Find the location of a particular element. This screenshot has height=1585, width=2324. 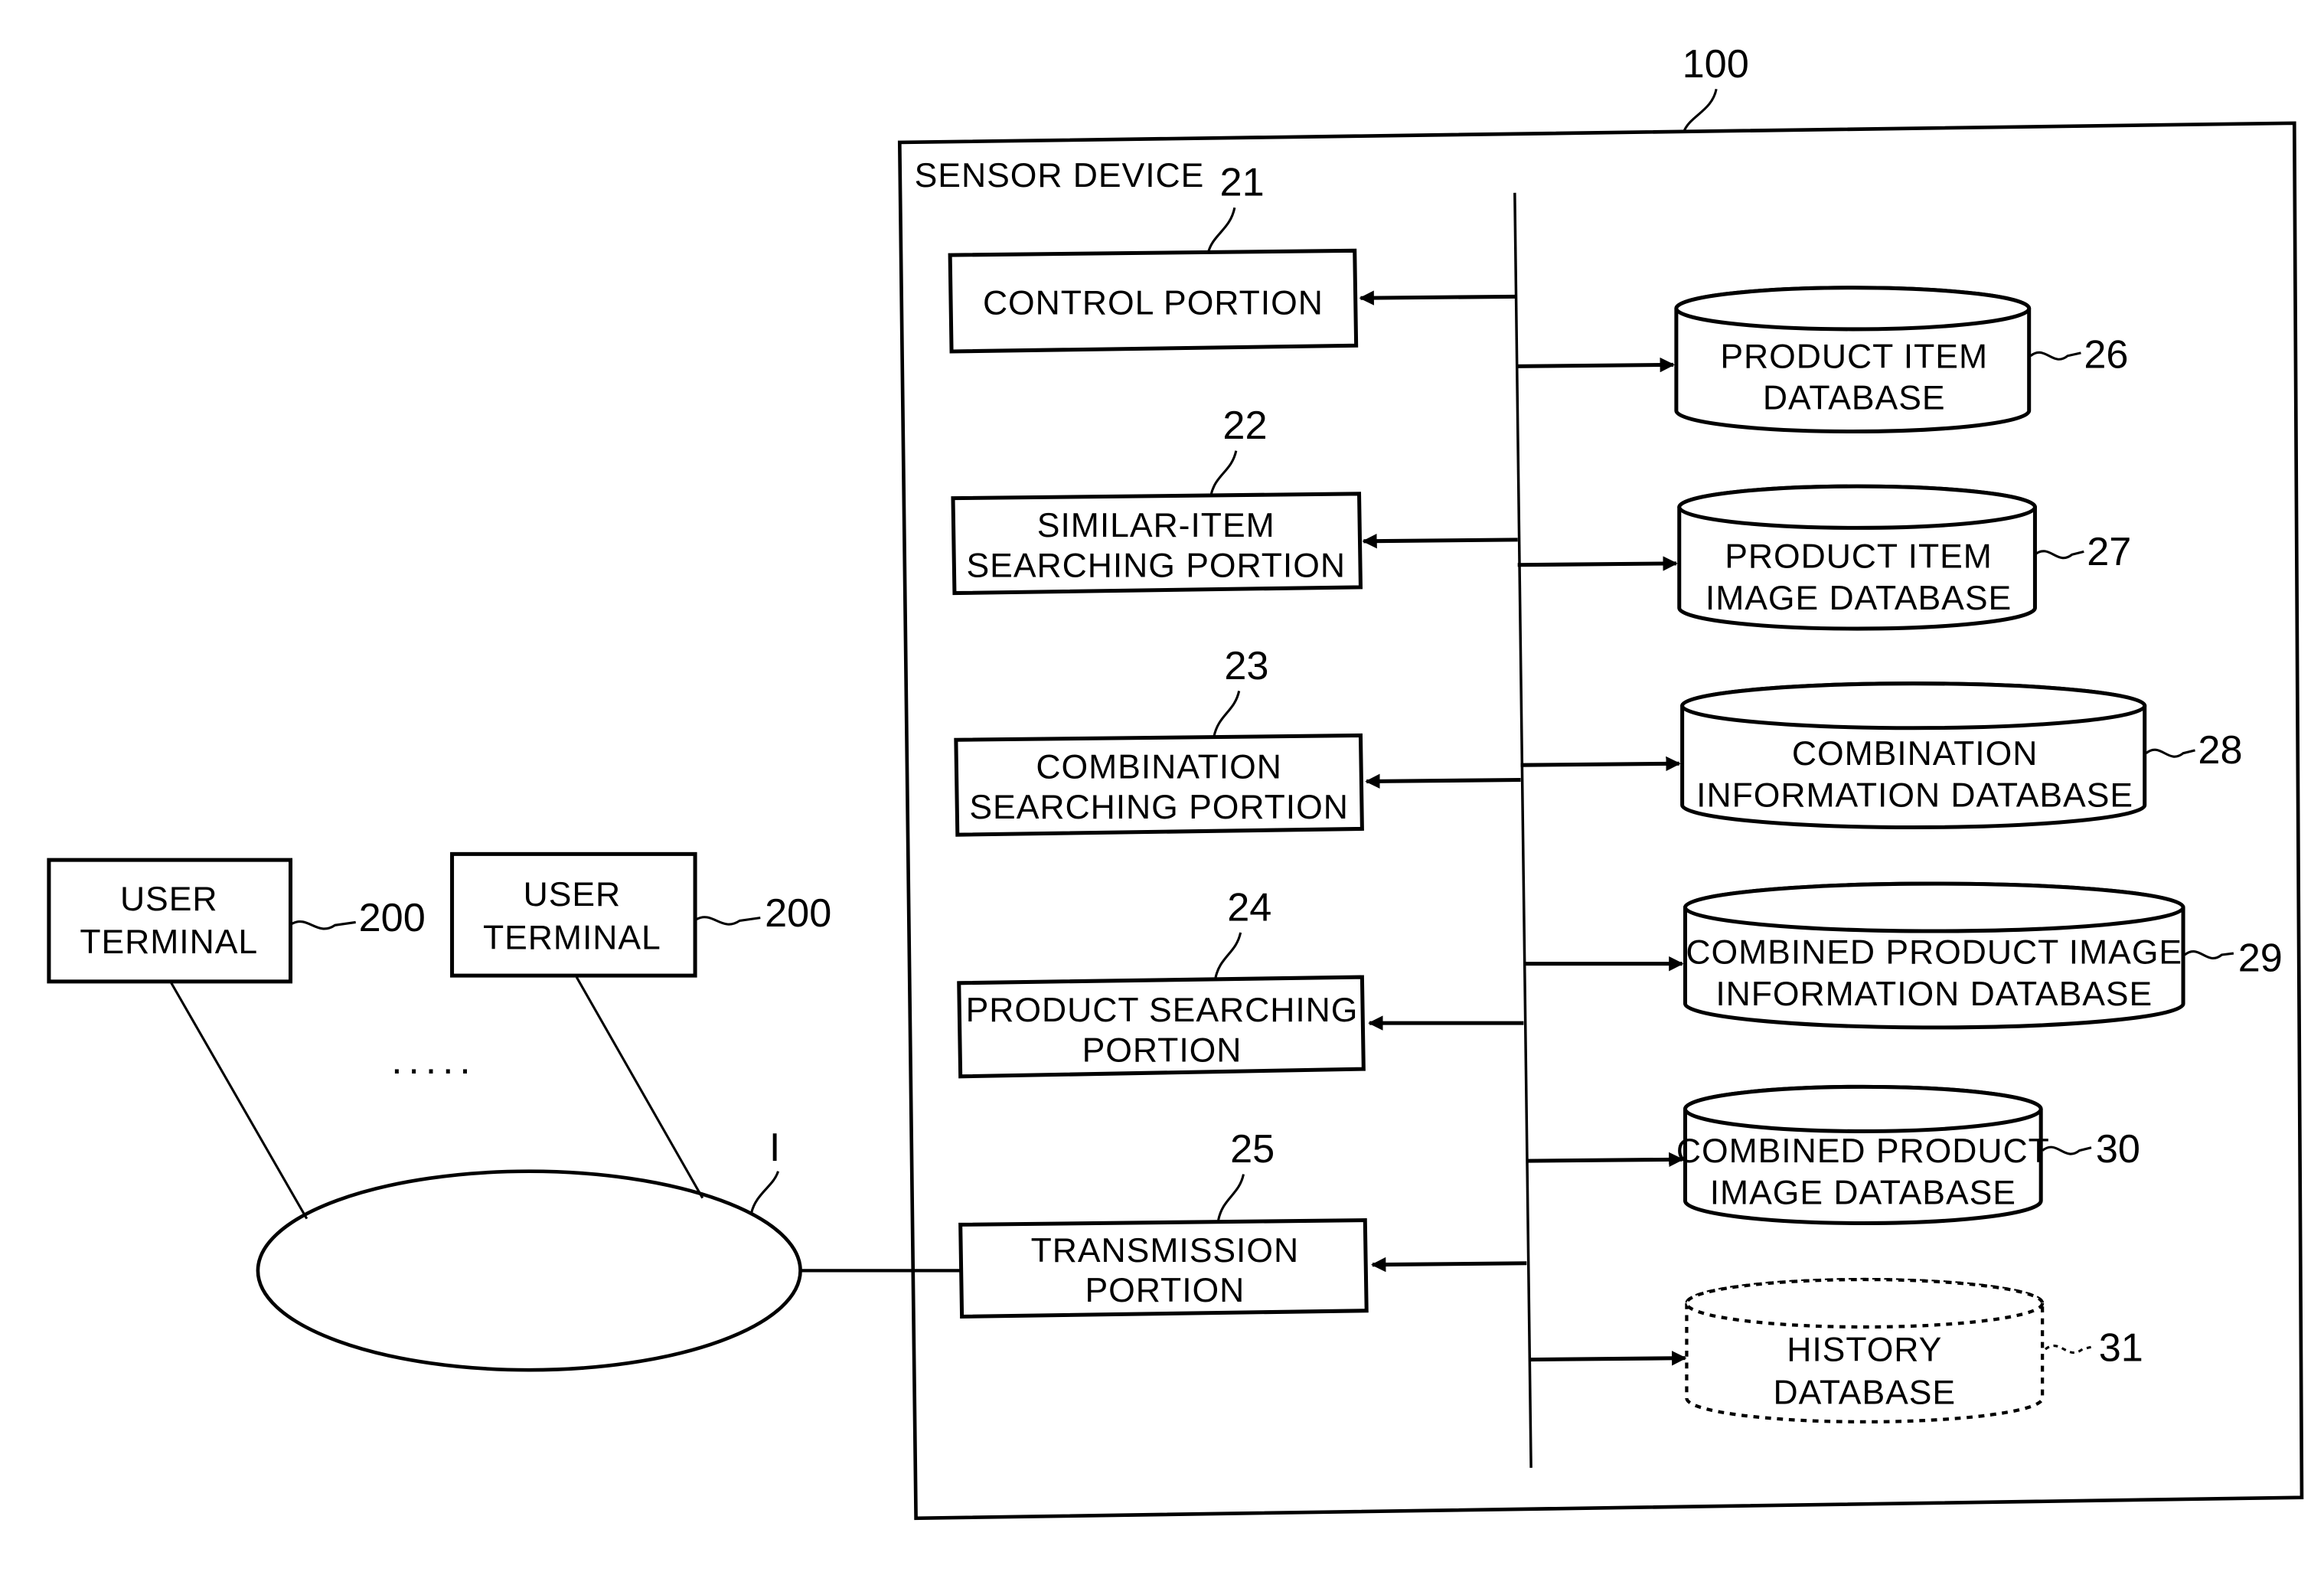

ref-29-leader is located at coordinates (2209, 955).